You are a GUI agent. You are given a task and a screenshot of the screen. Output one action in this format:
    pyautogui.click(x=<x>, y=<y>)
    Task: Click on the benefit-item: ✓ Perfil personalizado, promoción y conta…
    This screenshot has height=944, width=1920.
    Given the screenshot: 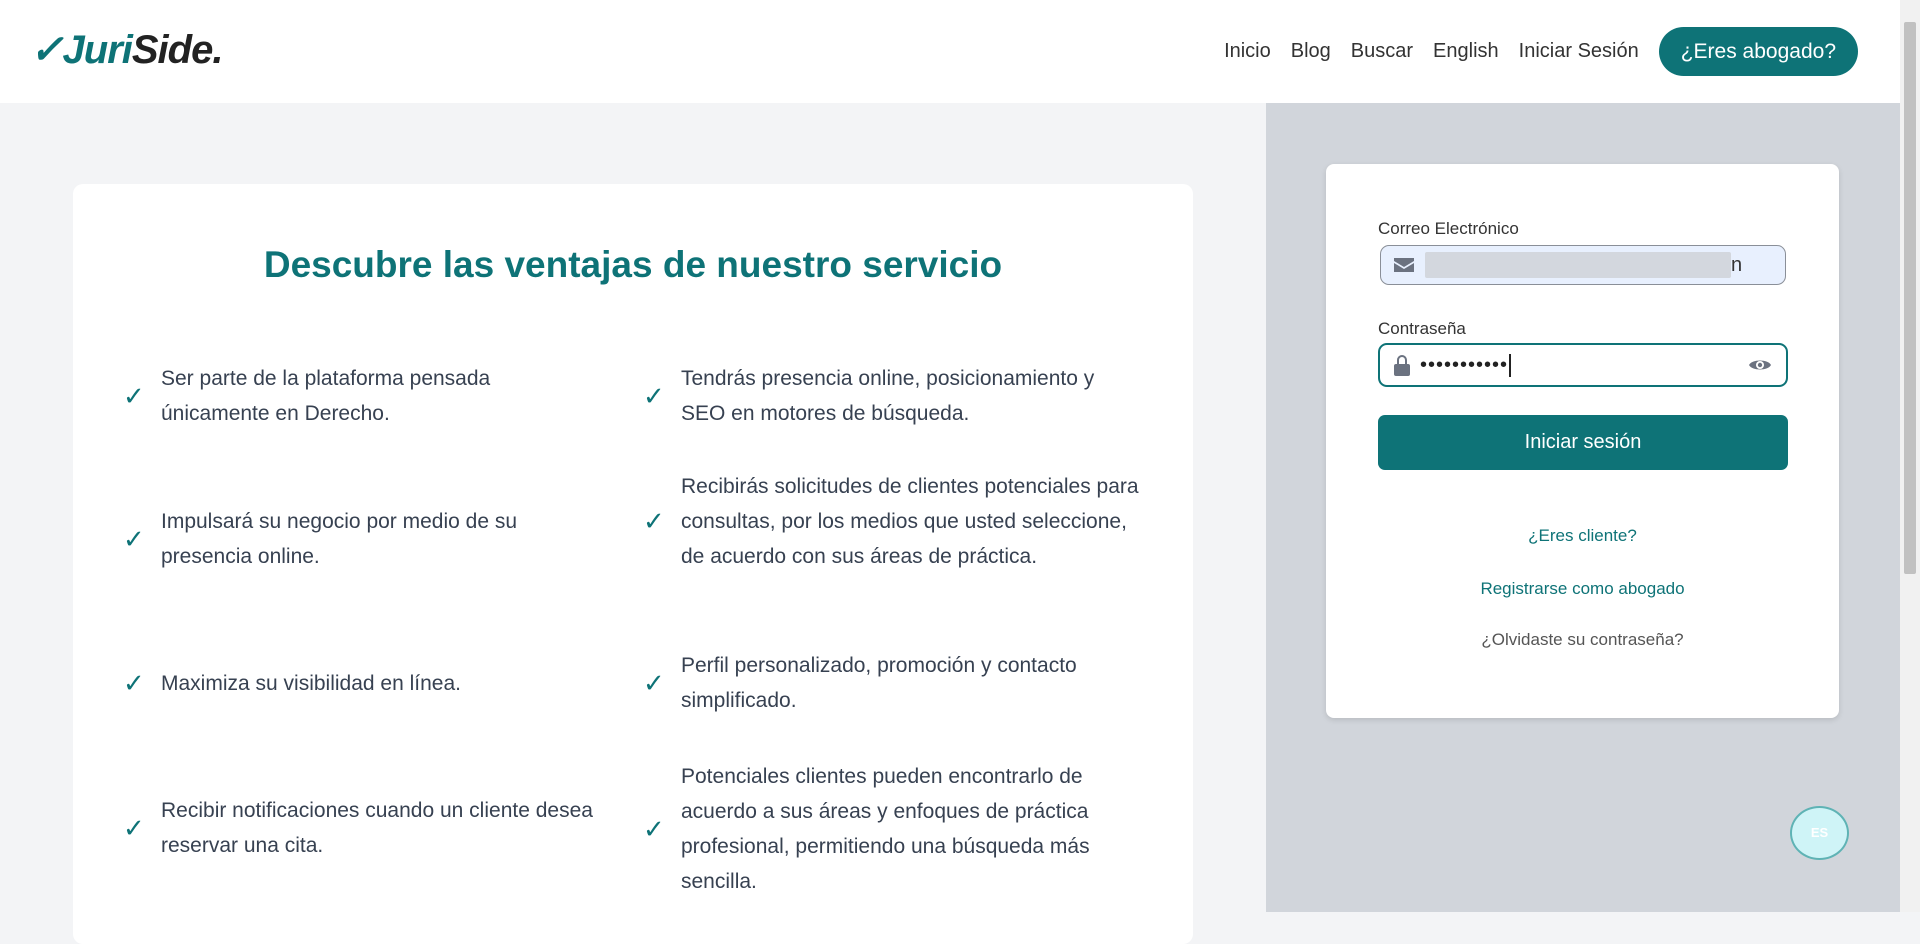 What is the action you would take?
    pyautogui.click(x=883, y=683)
    